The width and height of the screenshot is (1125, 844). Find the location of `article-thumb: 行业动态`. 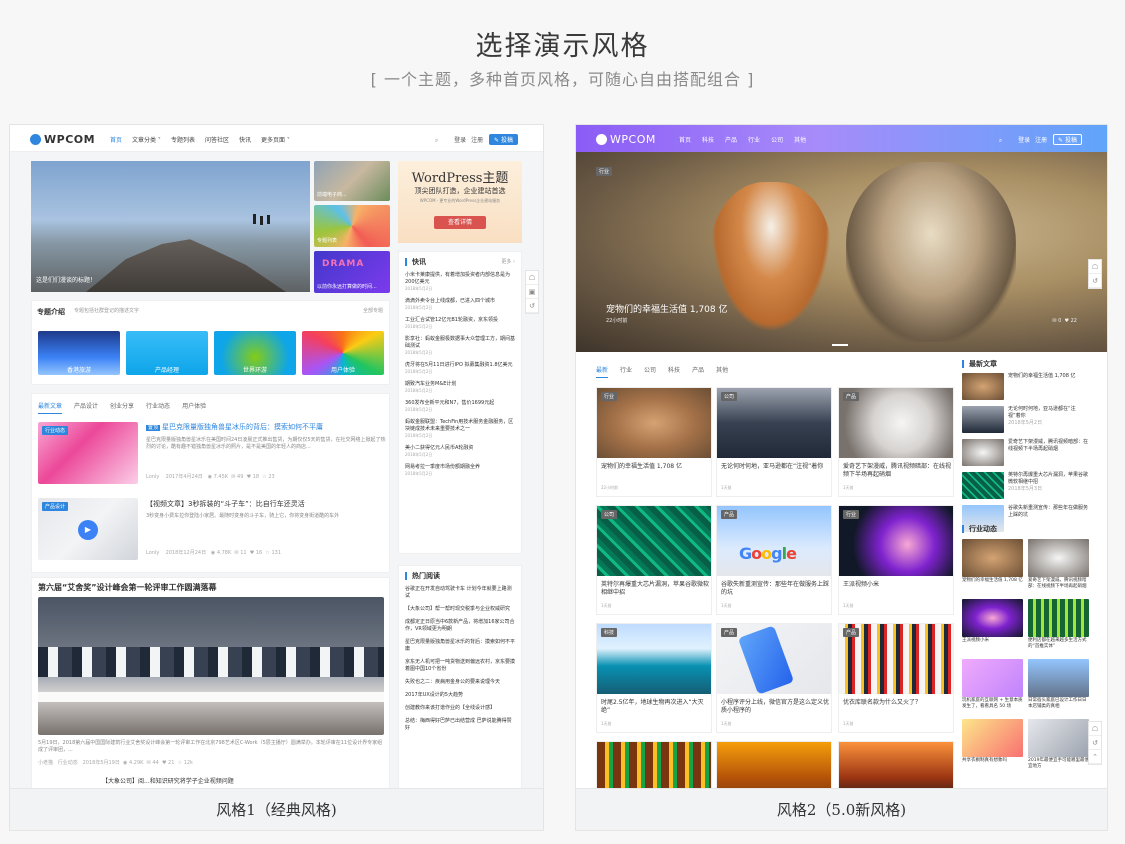

article-thumb: 行业动态 is located at coordinates (88, 453).